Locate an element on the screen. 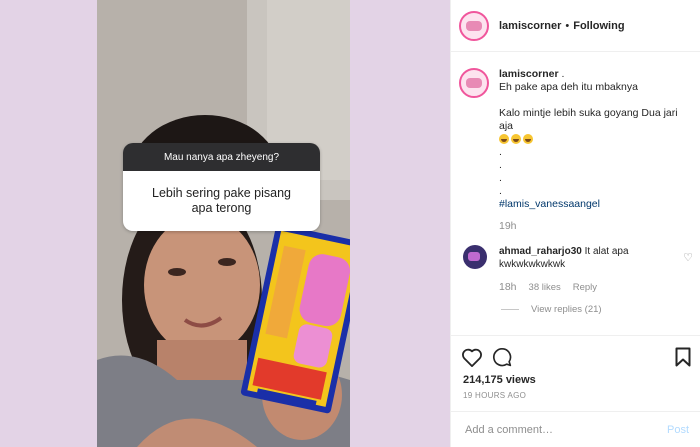  add-comment-bar: Post is located at coordinates (575, 429).